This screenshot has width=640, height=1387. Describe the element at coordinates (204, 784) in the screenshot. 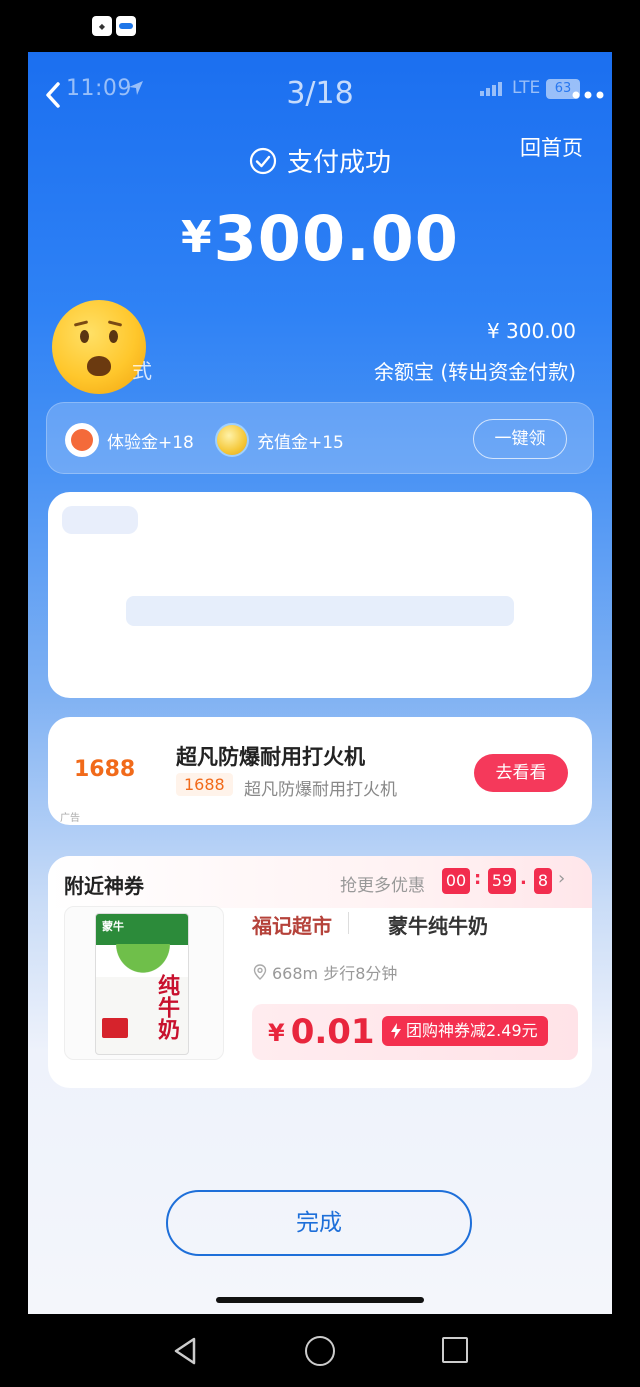

I see `ad-sub-logo: 1688` at that location.